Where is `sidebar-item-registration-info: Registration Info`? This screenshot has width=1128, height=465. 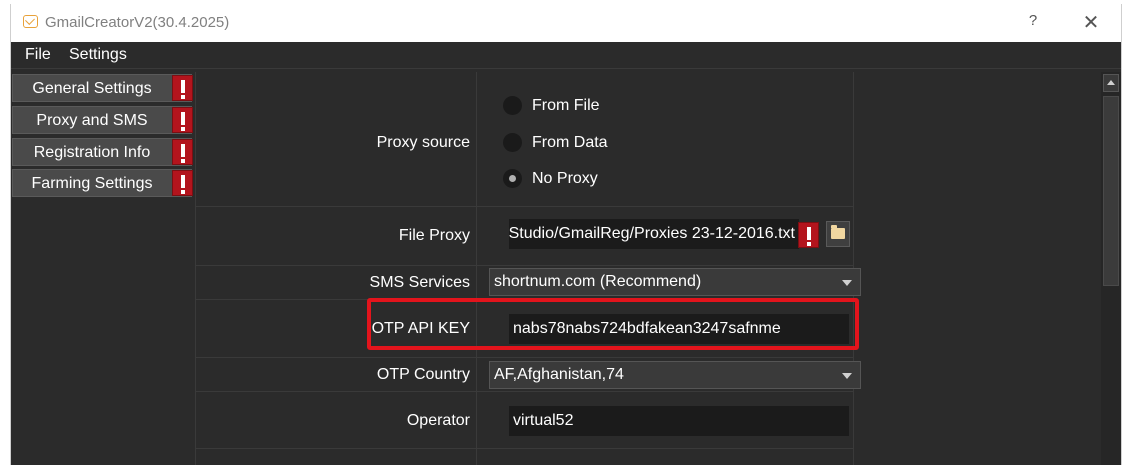
sidebar-item-registration-info: Registration Info is located at coordinates (102, 152).